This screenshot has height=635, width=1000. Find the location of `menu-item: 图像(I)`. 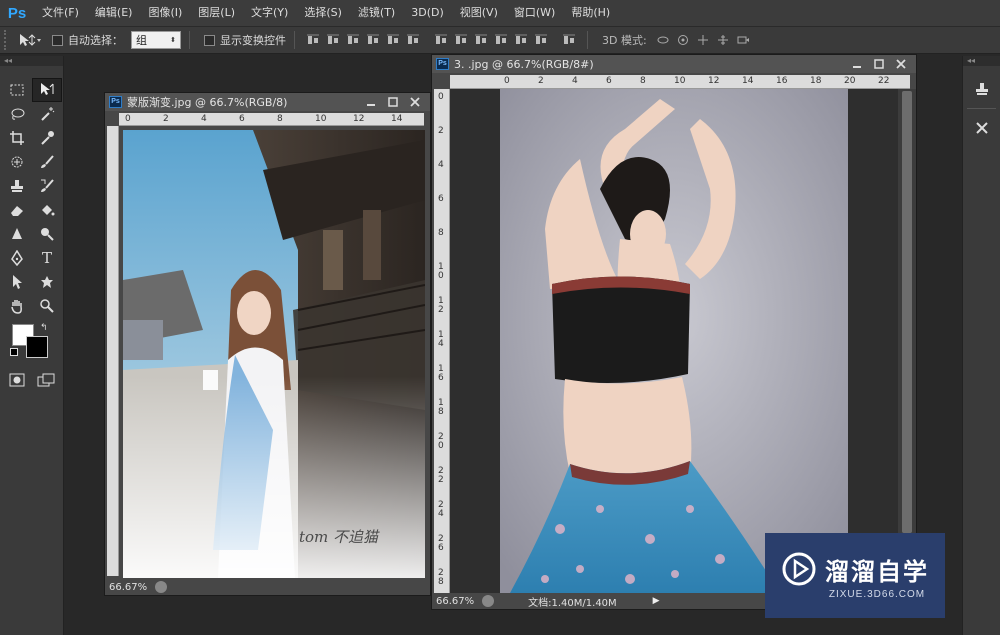

menu-item: 图像(I) is located at coordinates (165, 13).